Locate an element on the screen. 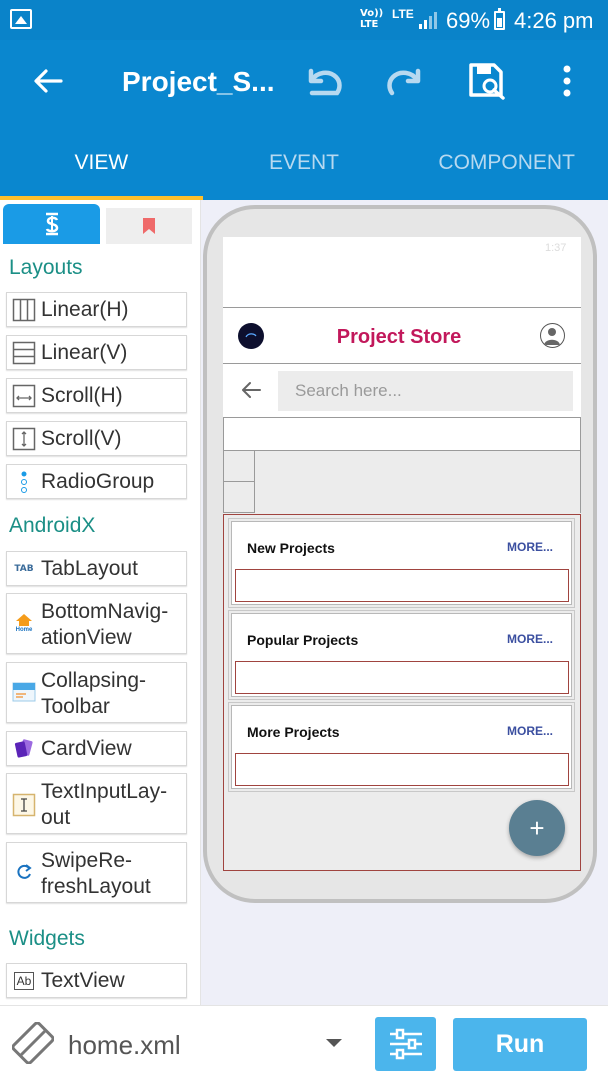 The width and height of the screenshot is (608, 1080). palette-item-radiogroup: RadioGroup is located at coordinates (96, 481).